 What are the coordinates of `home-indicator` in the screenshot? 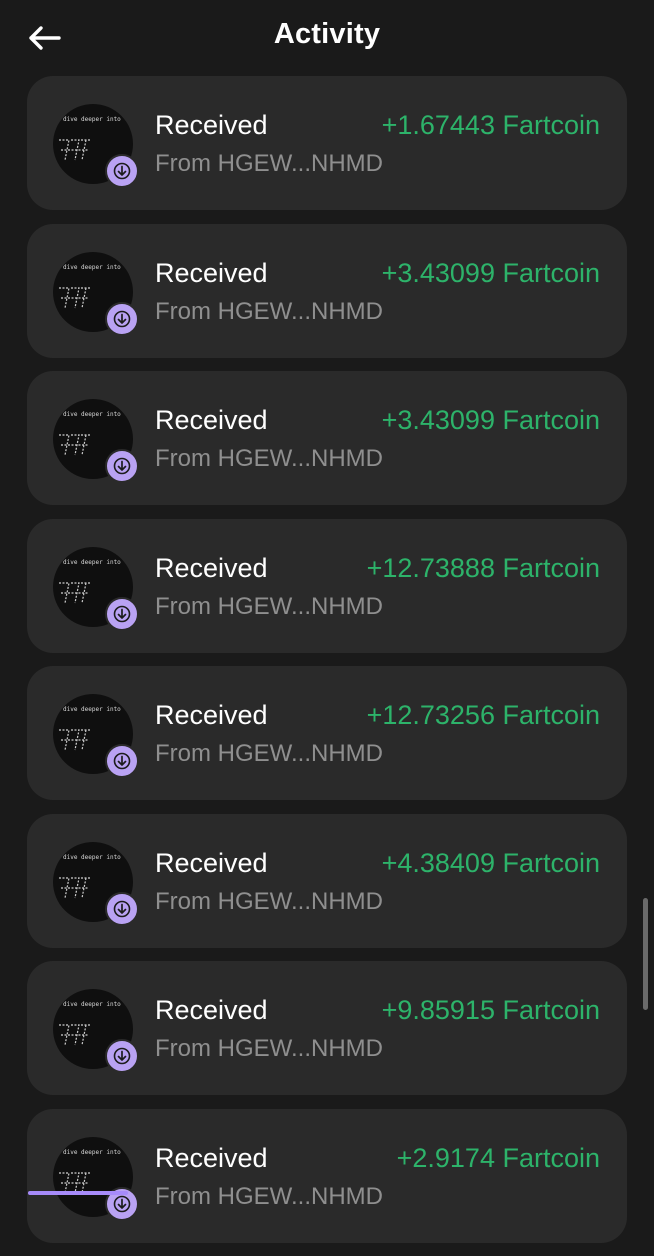 It's located at (78, 1193).